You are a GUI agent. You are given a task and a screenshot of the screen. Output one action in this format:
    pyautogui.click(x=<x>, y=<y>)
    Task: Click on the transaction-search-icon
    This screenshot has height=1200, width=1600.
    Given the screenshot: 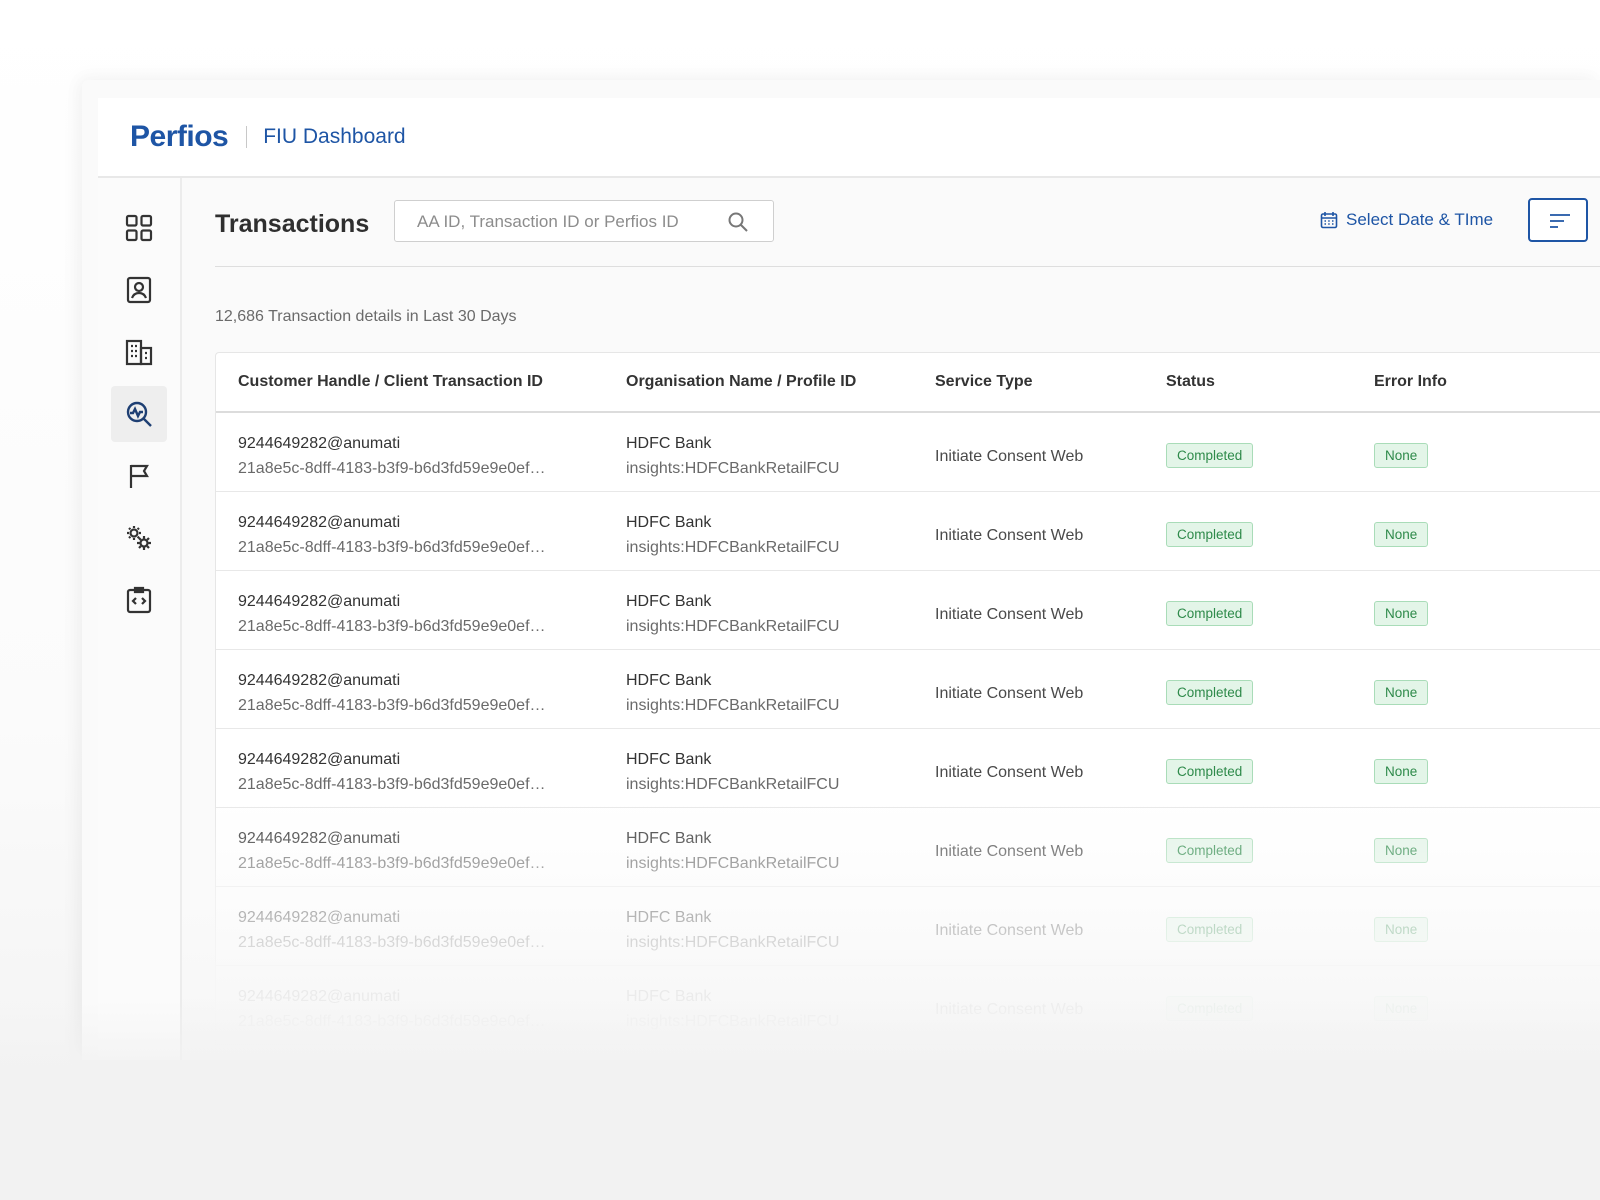 What is the action you would take?
    pyautogui.click(x=139, y=414)
    